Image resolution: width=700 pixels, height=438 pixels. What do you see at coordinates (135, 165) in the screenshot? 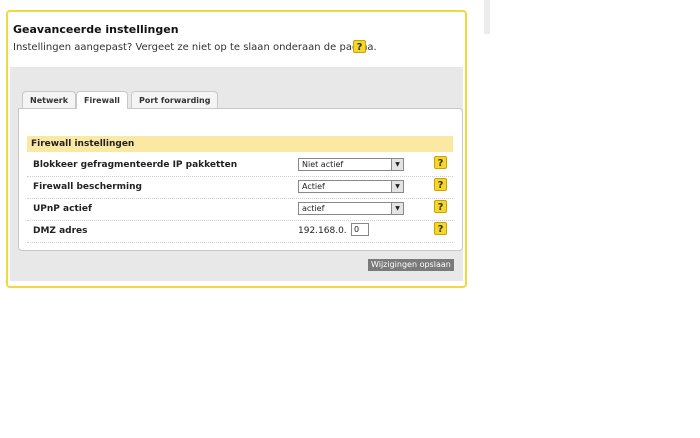
I see `setting-label: Blokkeer gefragmenteerde IP pakketten` at bounding box center [135, 165].